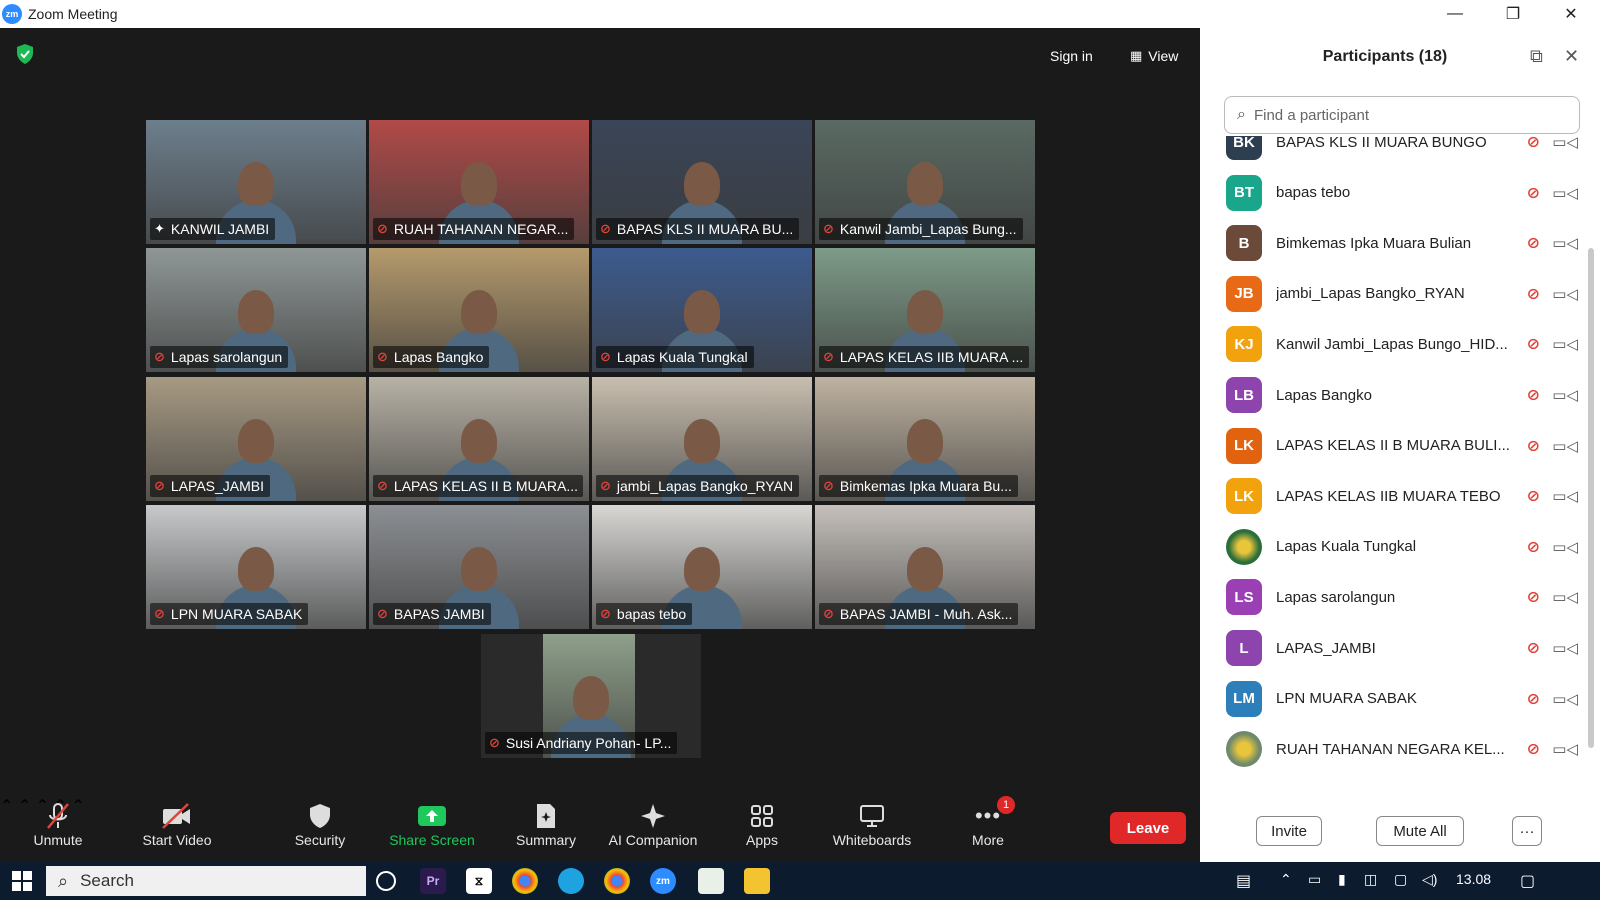 This screenshot has width=1600, height=900. I want to click on apps-button: Apps, so click(762, 830).